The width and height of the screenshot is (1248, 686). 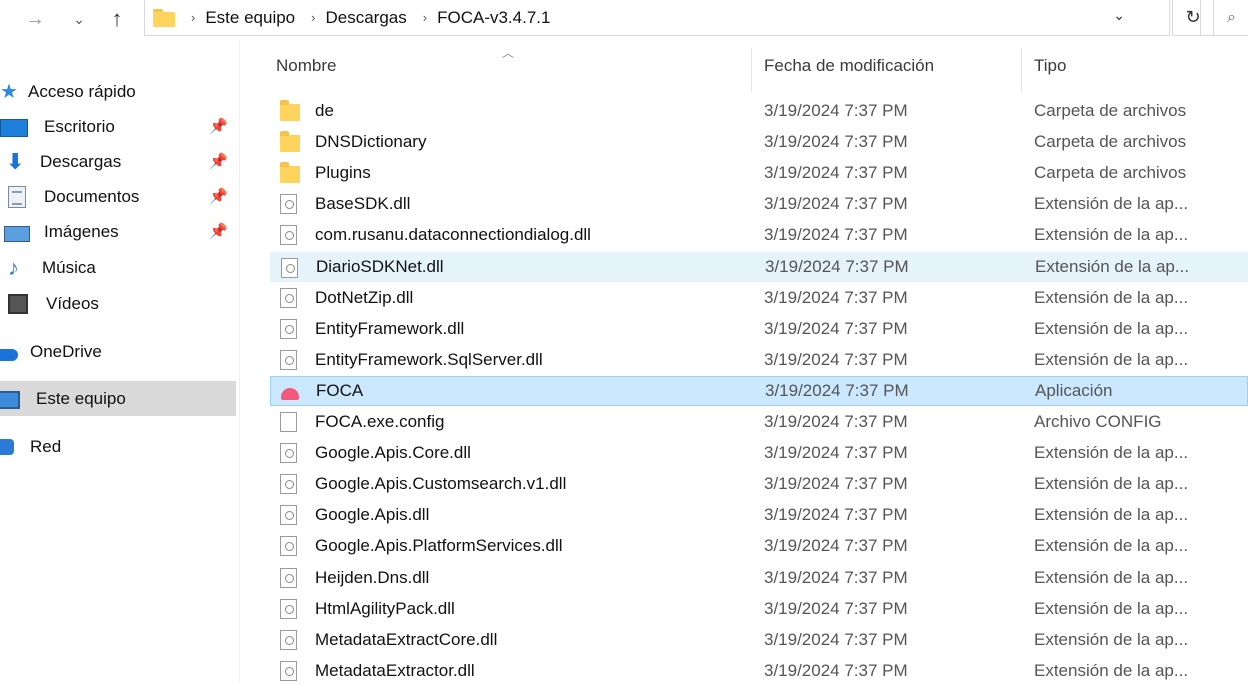 I want to click on foca-app-icon, so click(x=290, y=393).